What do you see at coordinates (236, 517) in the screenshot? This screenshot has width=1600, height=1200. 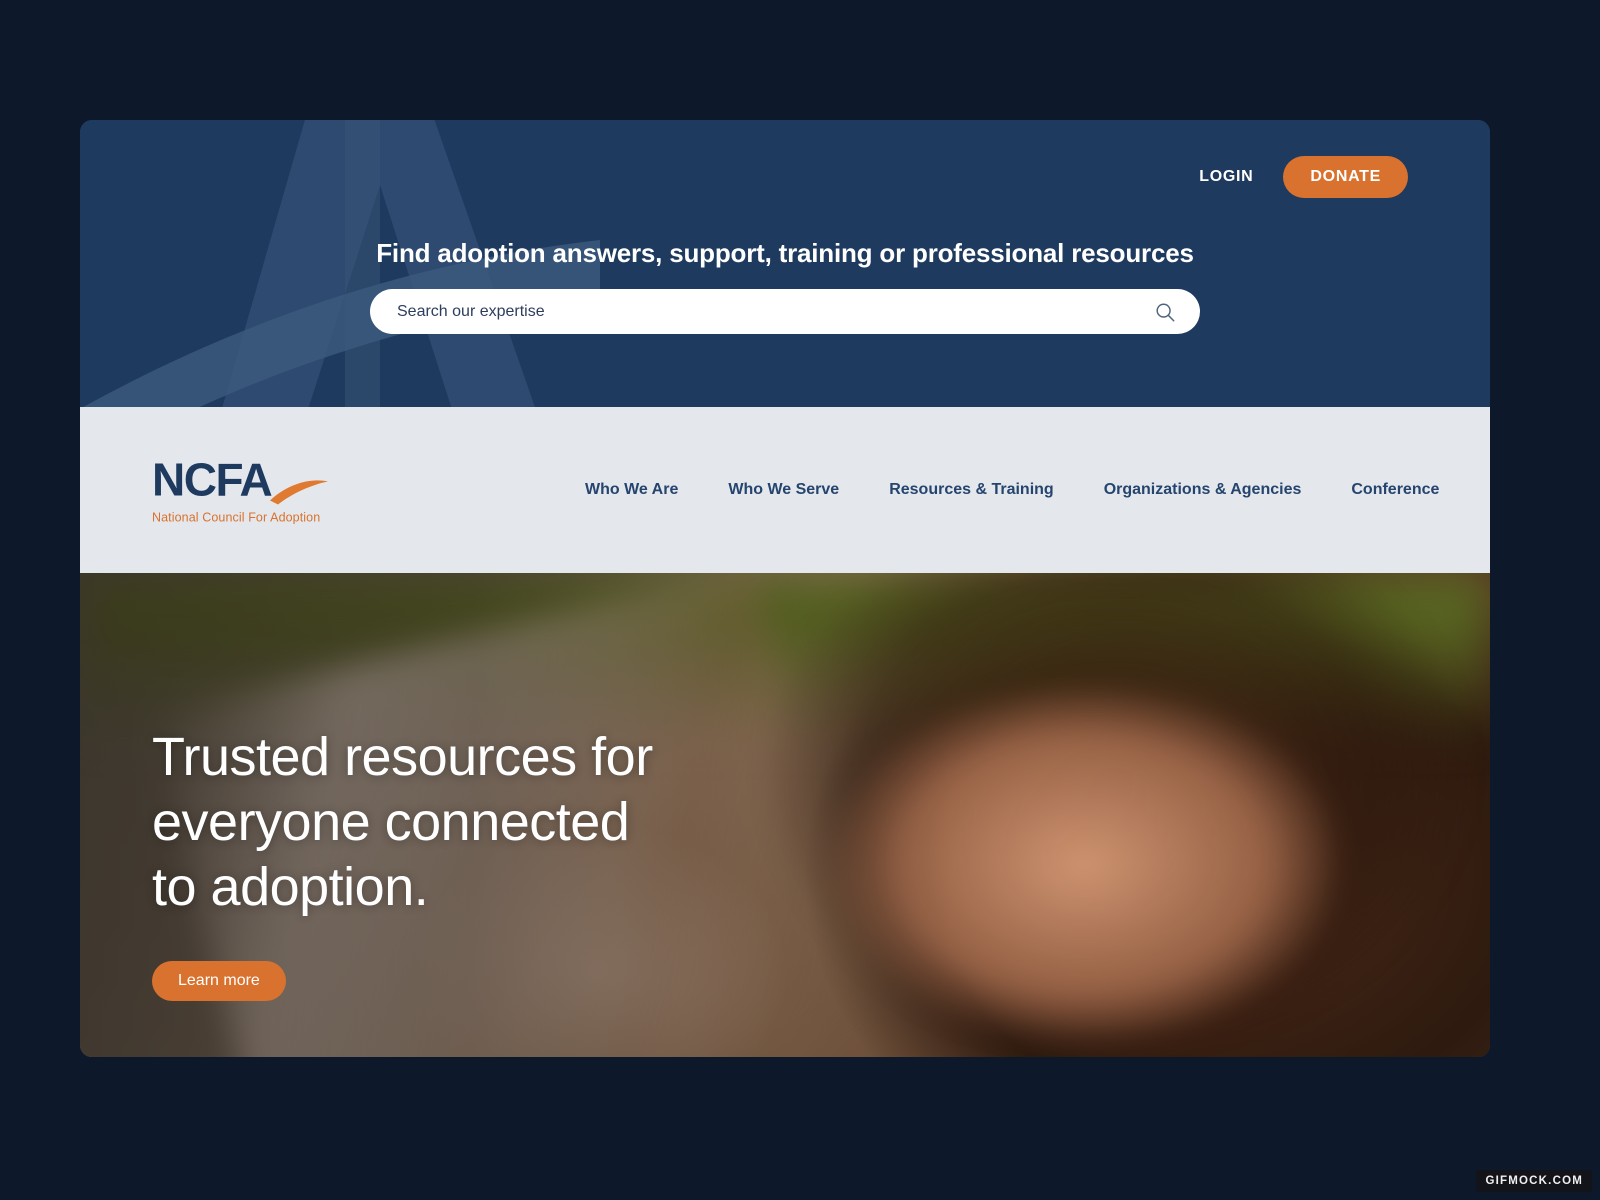 I see `logo-tagline: National Council For Adoption` at bounding box center [236, 517].